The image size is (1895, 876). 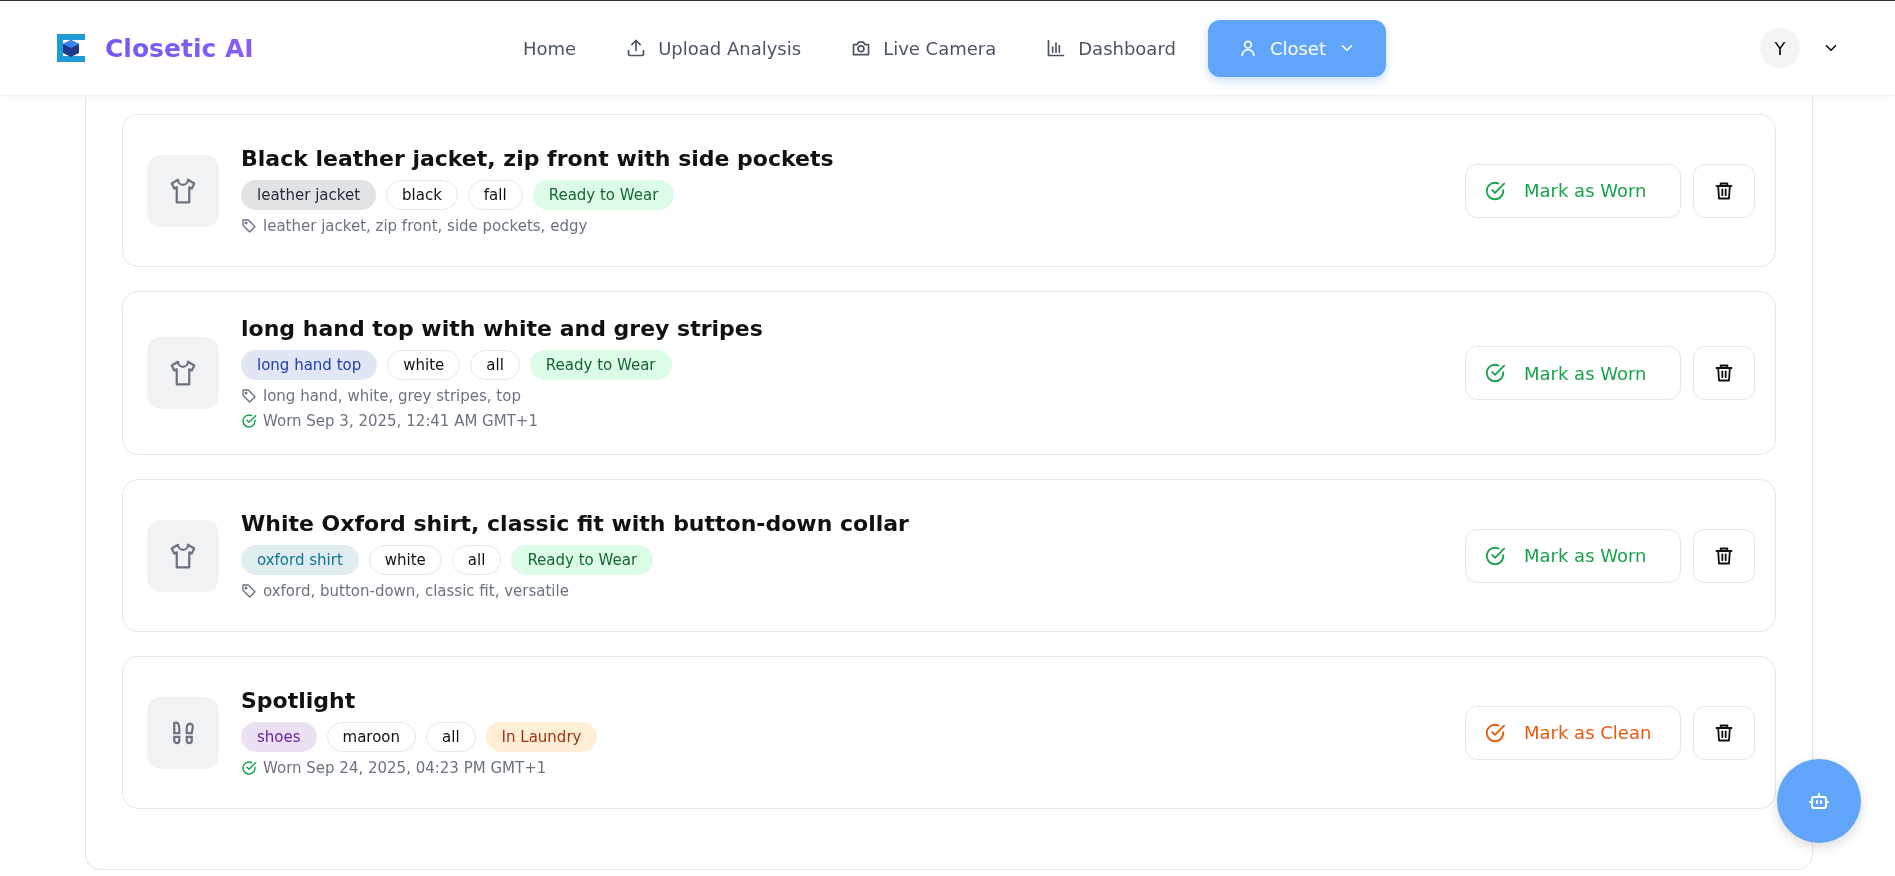 What do you see at coordinates (550, 48) in the screenshot?
I see `nav-tab: Home` at bounding box center [550, 48].